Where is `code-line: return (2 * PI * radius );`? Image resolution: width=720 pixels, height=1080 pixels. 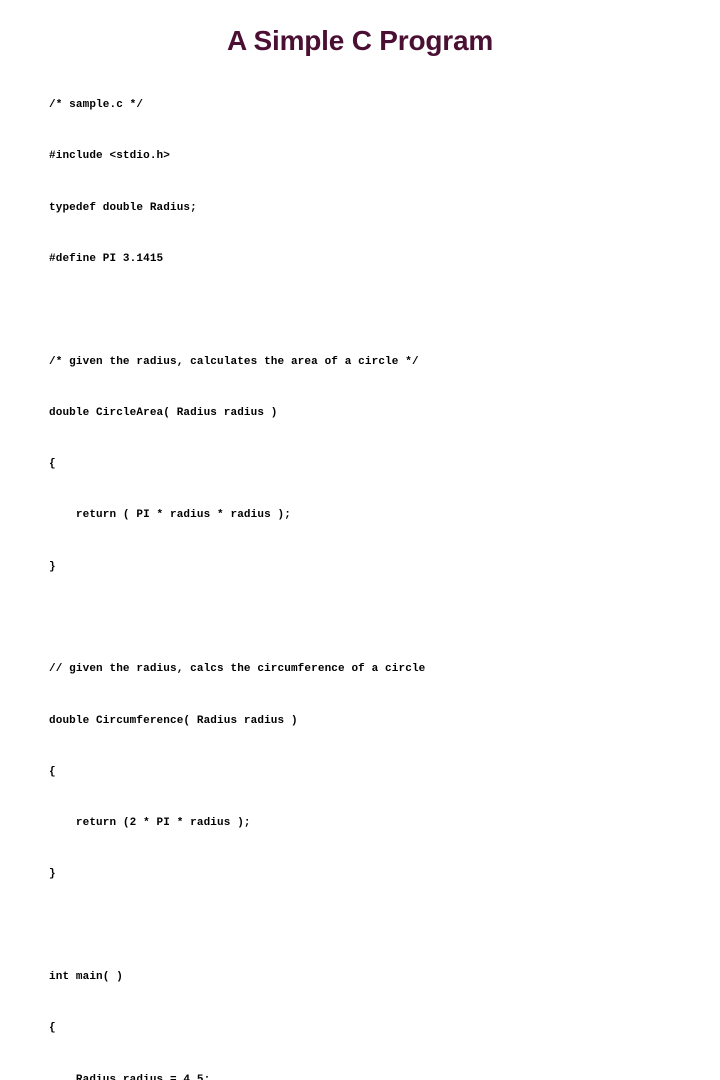 code-line: return (2 * PI * radius ); is located at coordinates (150, 823).